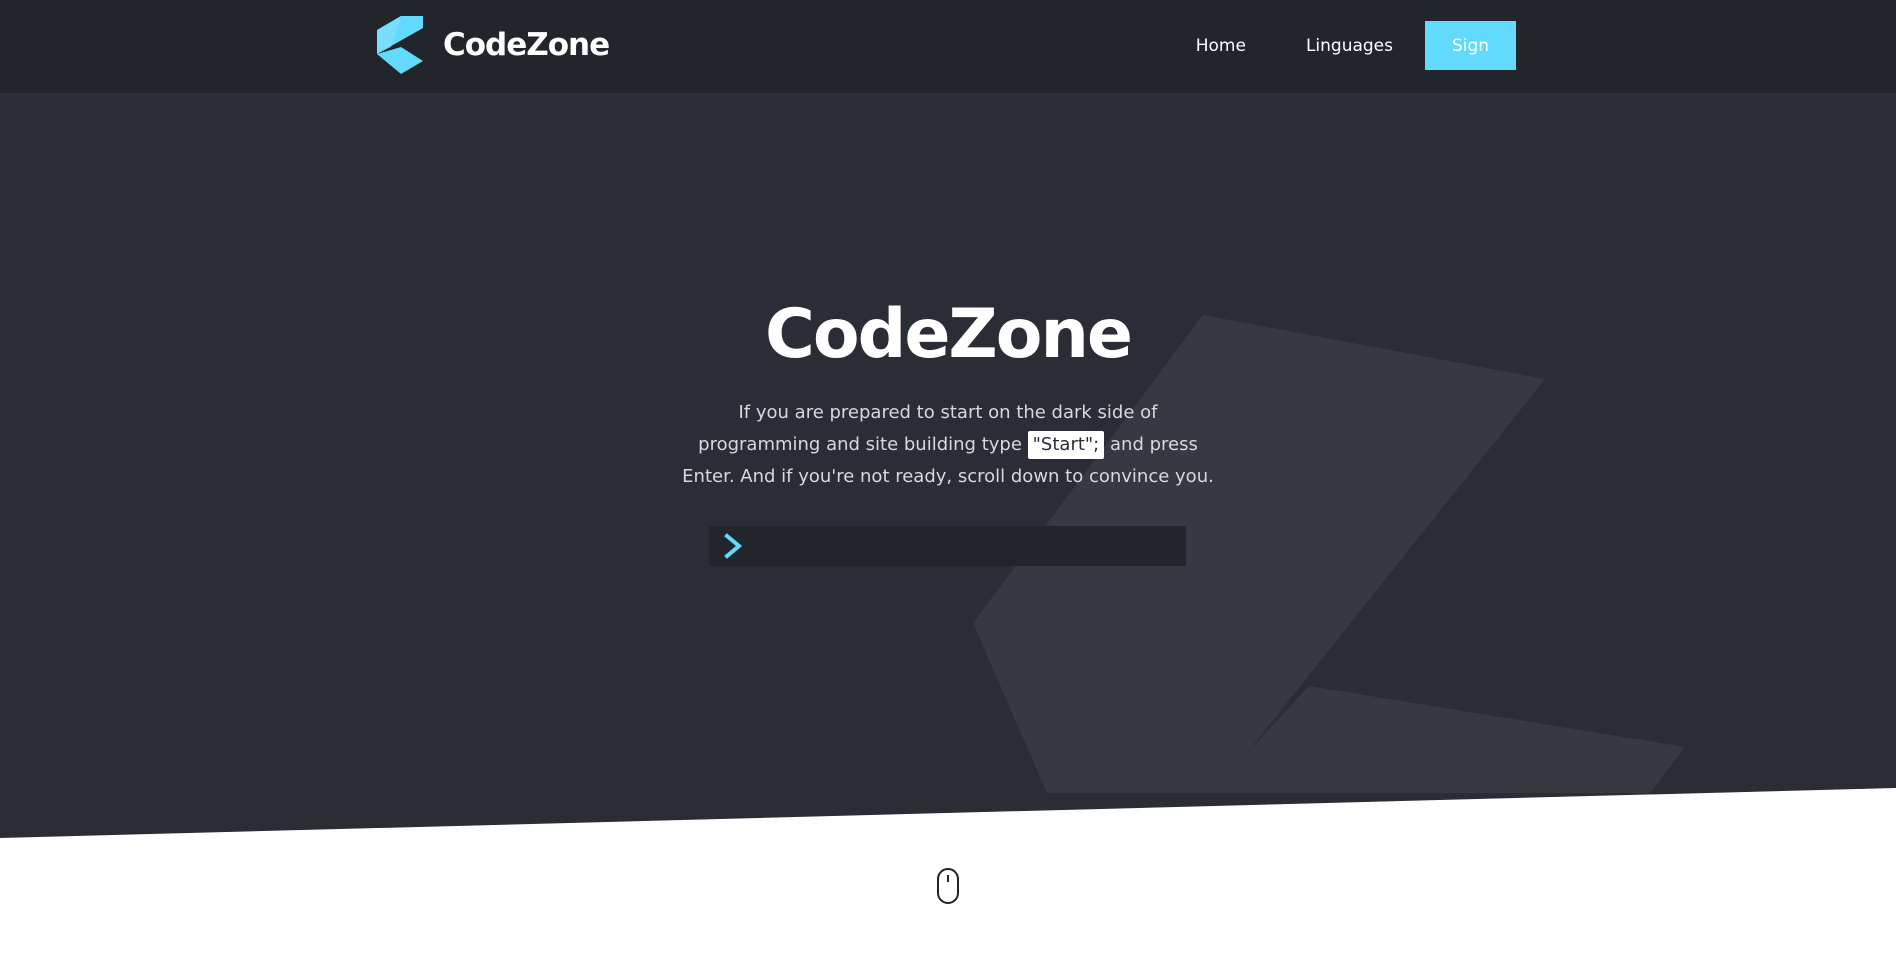 The image size is (1896, 963). What do you see at coordinates (400, 45) in the screenshot?
I see `codezone-logo-icon` at bounding box center [400, 45].